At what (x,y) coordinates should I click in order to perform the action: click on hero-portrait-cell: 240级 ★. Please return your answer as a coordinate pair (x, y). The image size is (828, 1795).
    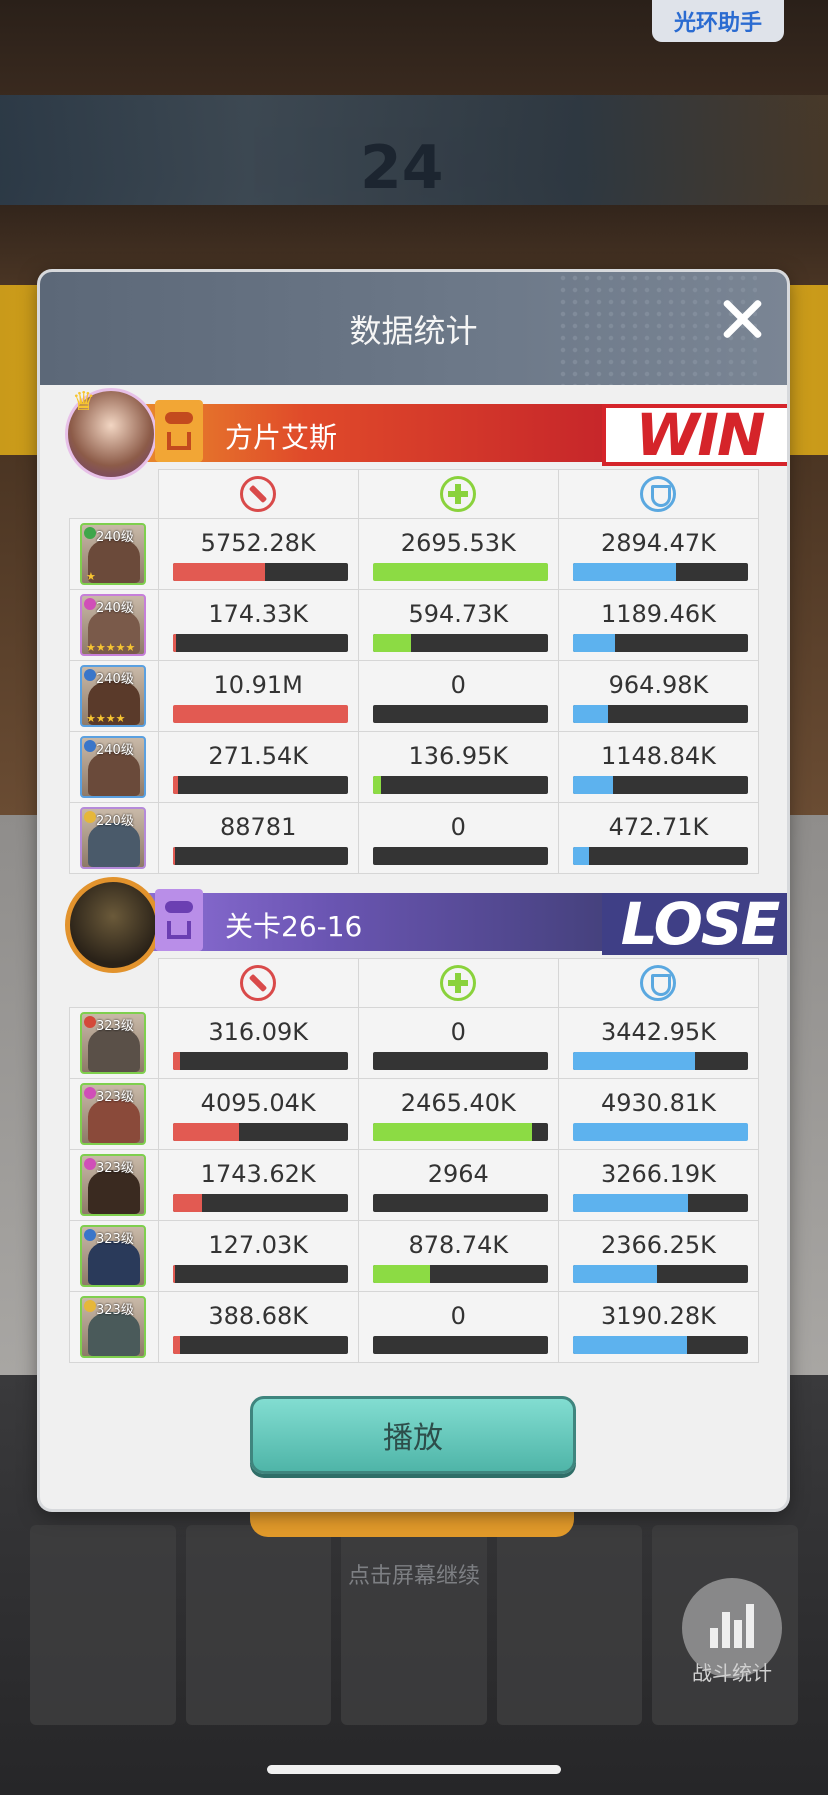
    Looking at the image, I should click on (114, 554).